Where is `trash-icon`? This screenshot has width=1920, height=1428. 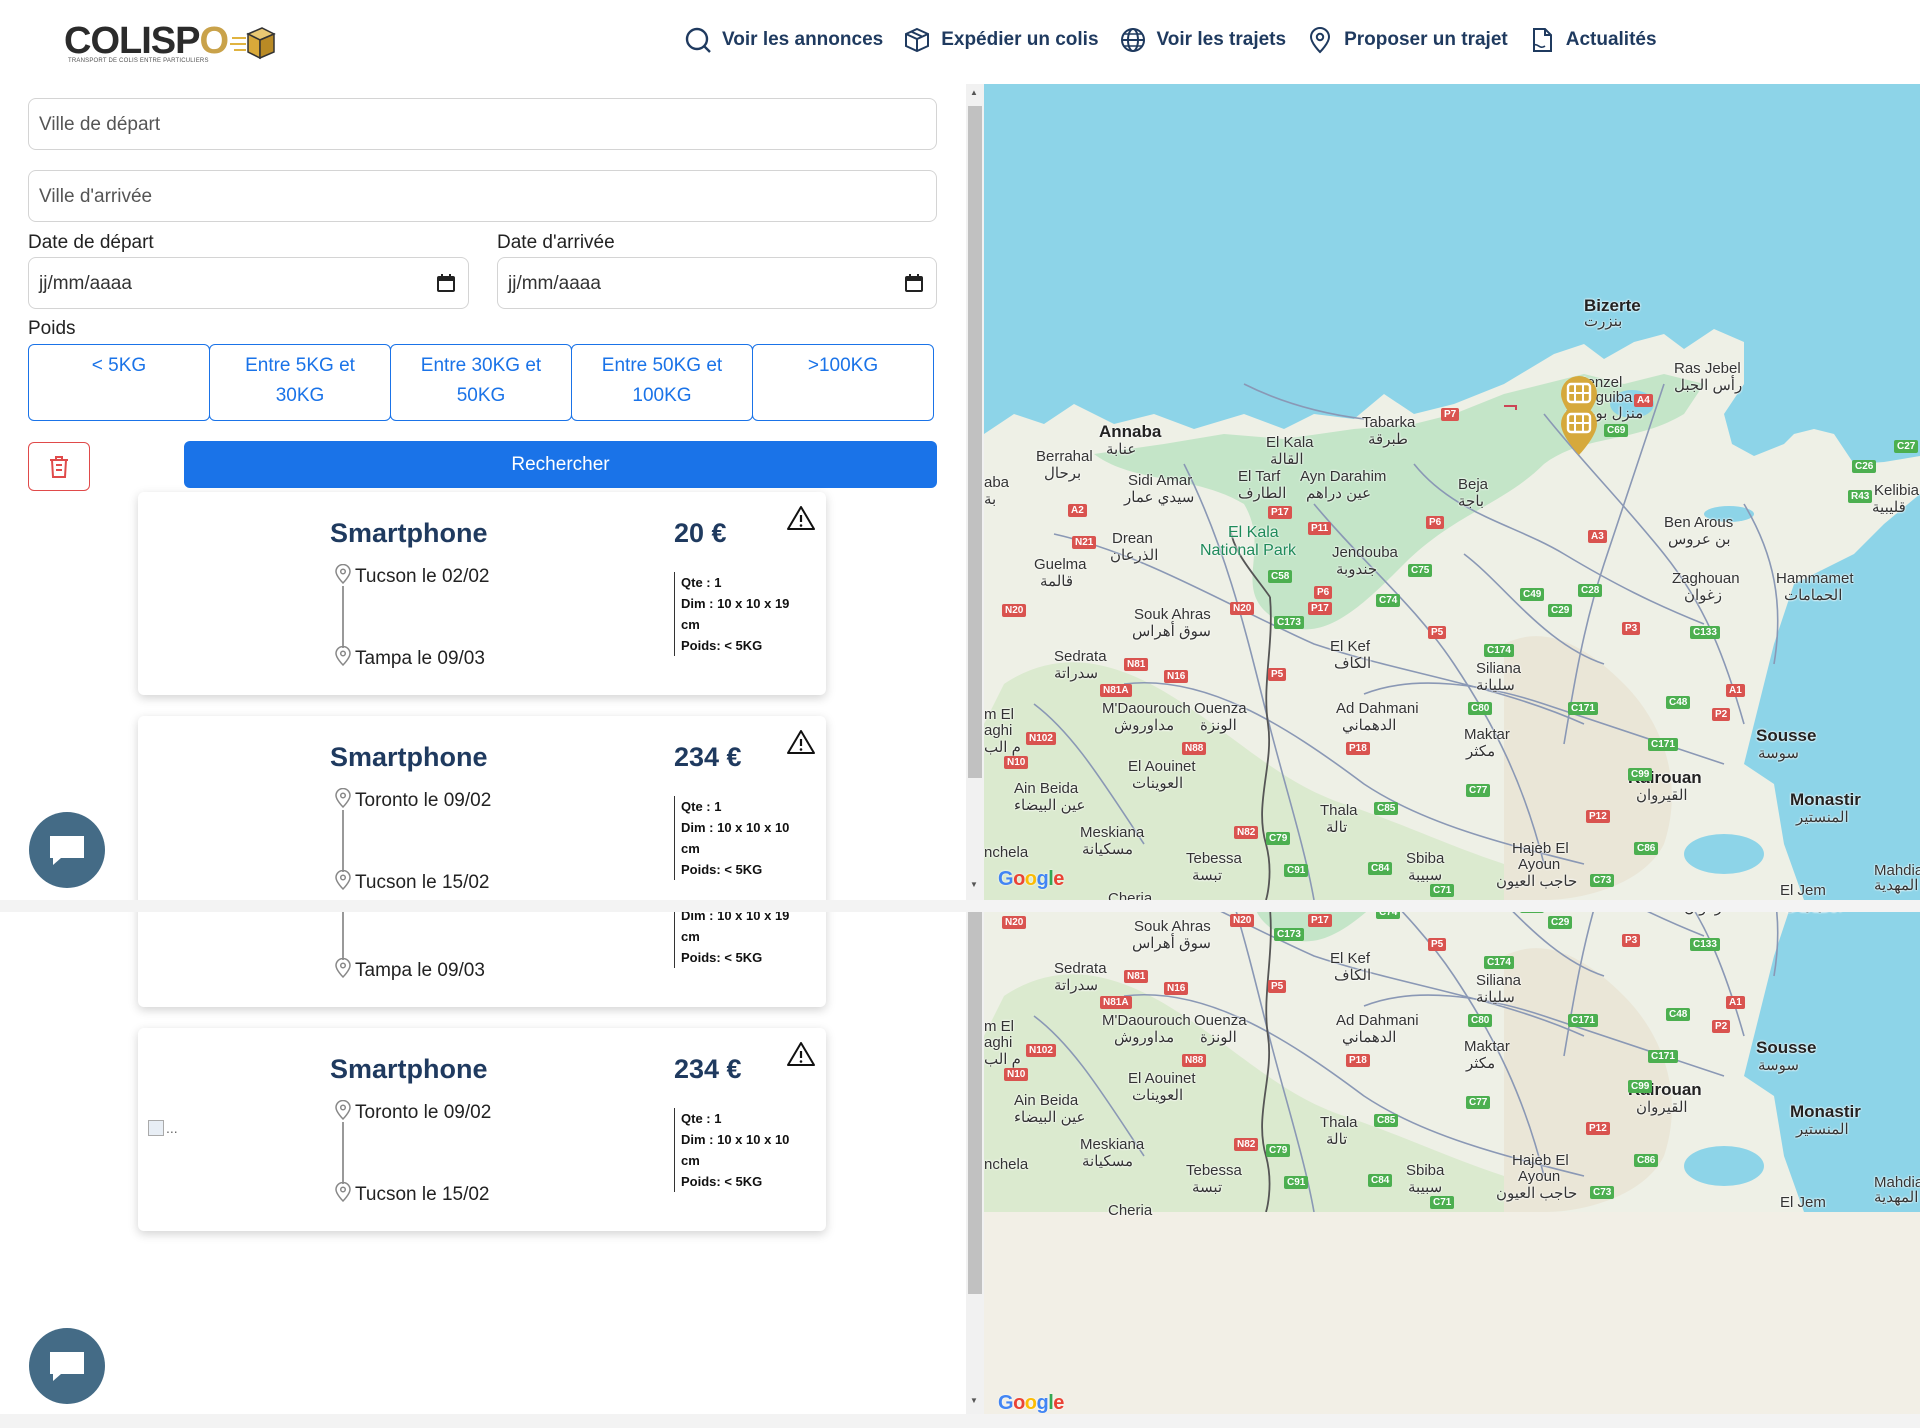 trash-icon is located at coordinates (59, 466).